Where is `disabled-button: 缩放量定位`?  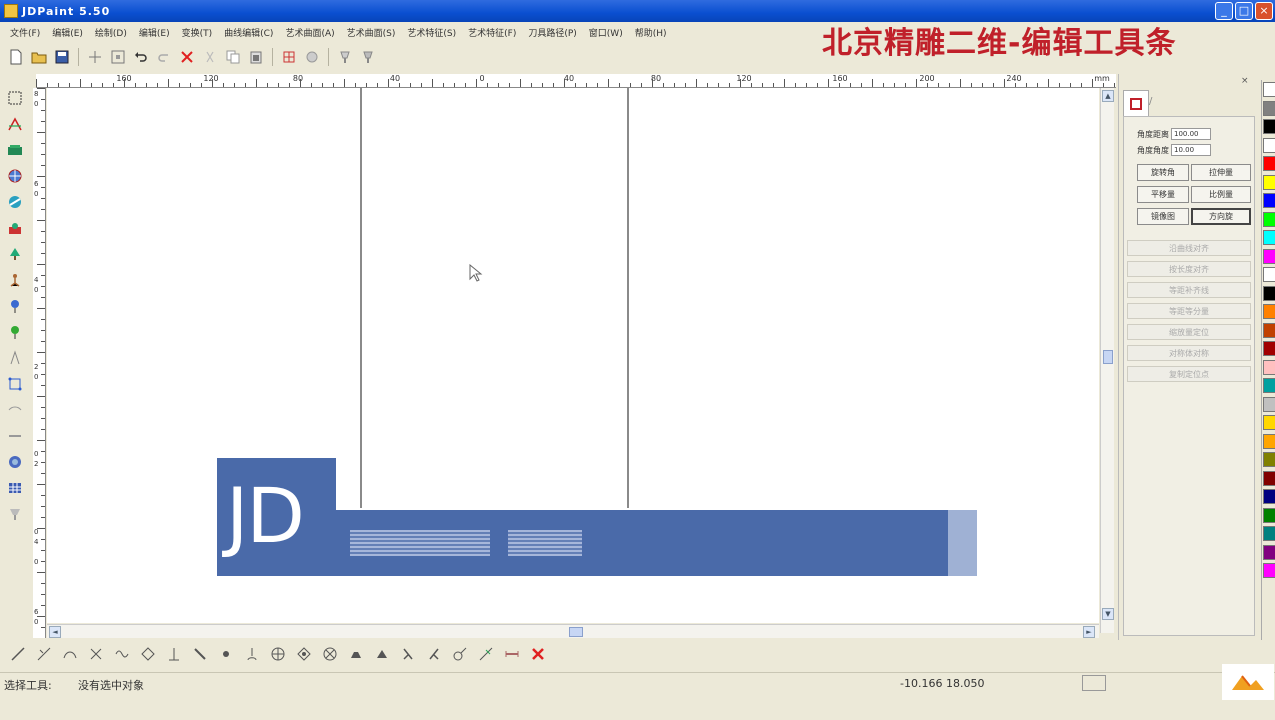 disabled-button: 缩放量定位 is located at coordinates (1189, 332).